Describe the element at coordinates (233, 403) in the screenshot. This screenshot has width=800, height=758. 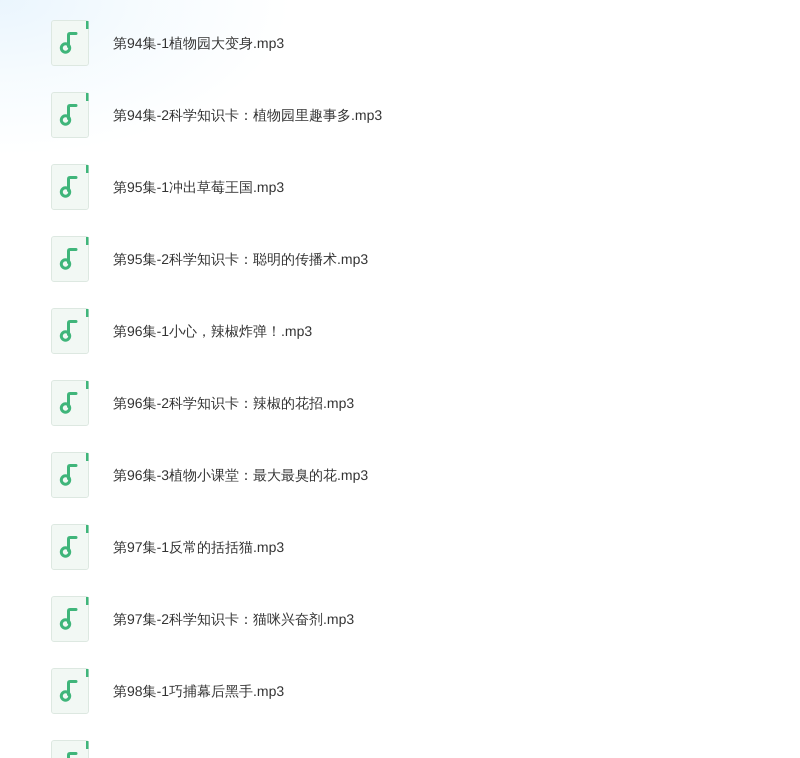
I see `file-name: 第96集-2科学知识卡：辣椒的花招.mp3` at that location.